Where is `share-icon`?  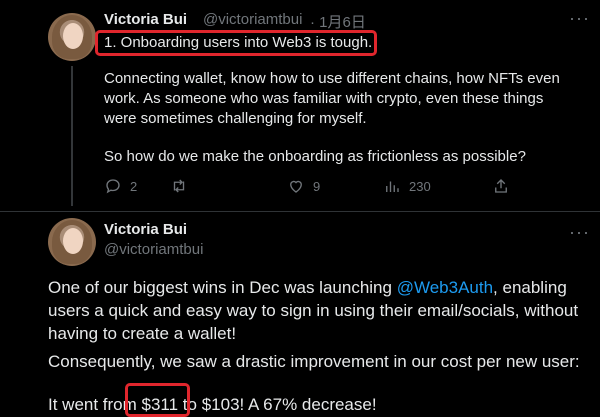 share-icon is located at coordinates (501, 186).